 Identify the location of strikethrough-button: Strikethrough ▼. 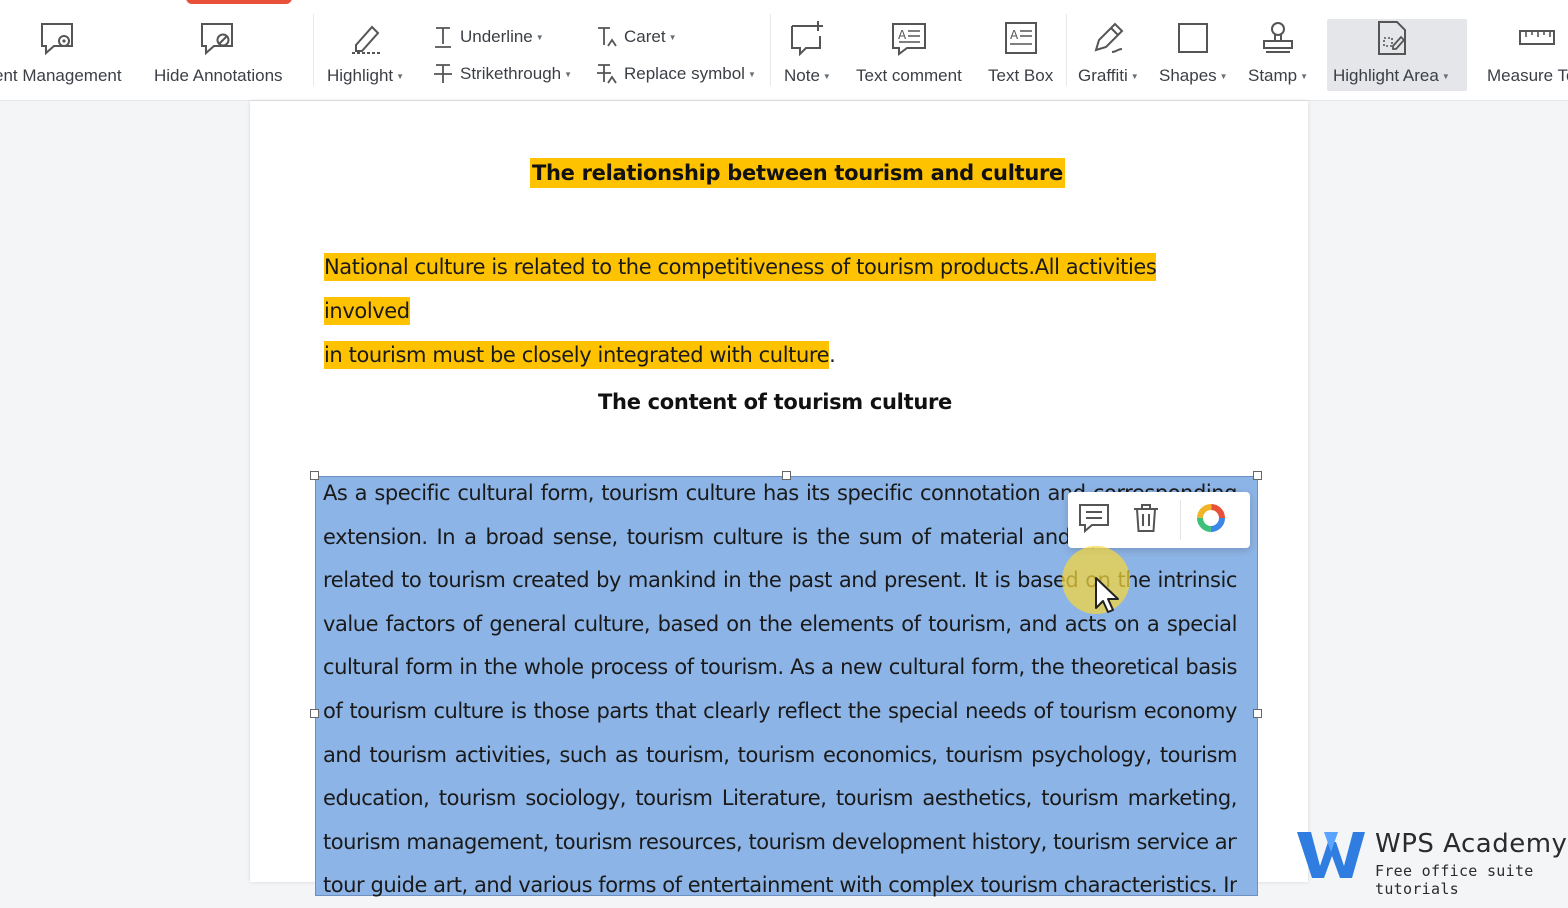
(501, 74).